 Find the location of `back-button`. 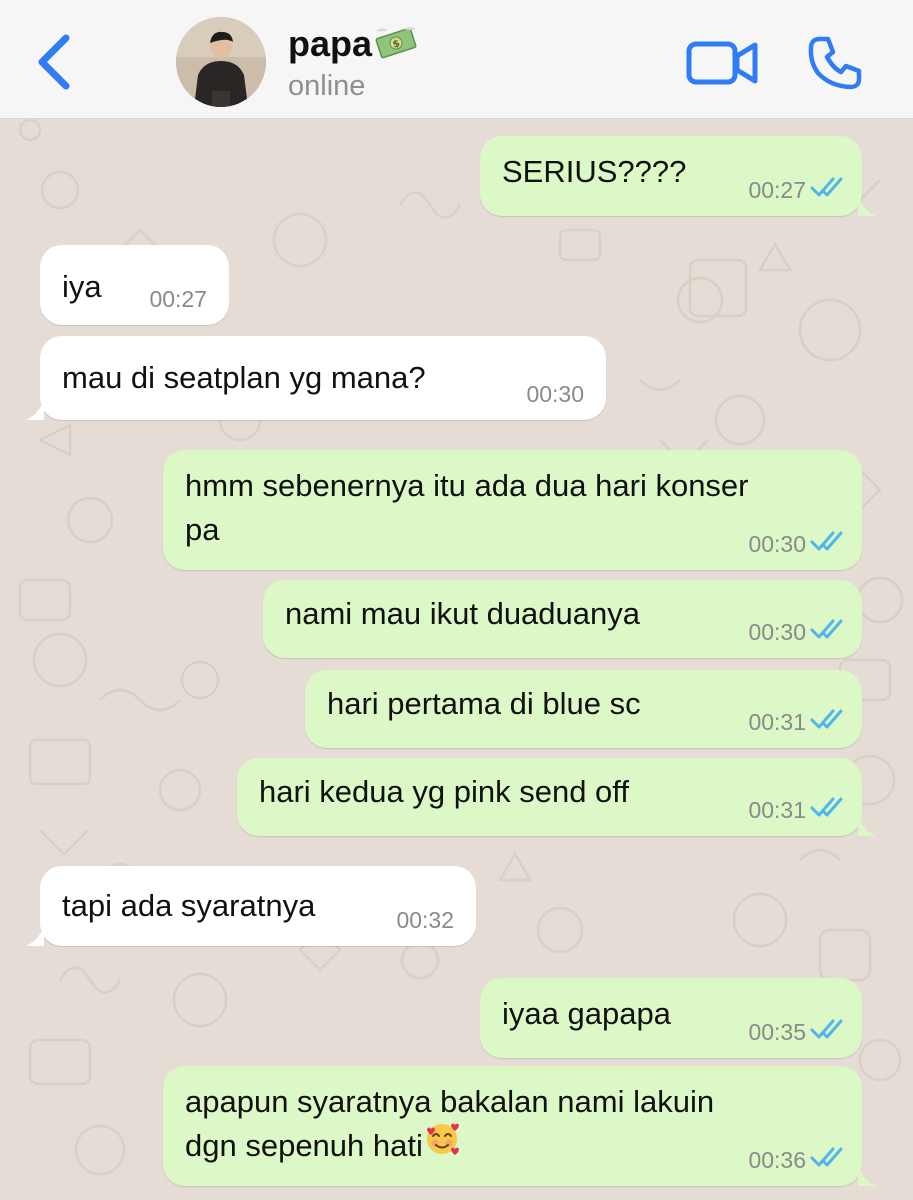

back-button is located at coordinates (56, 62).